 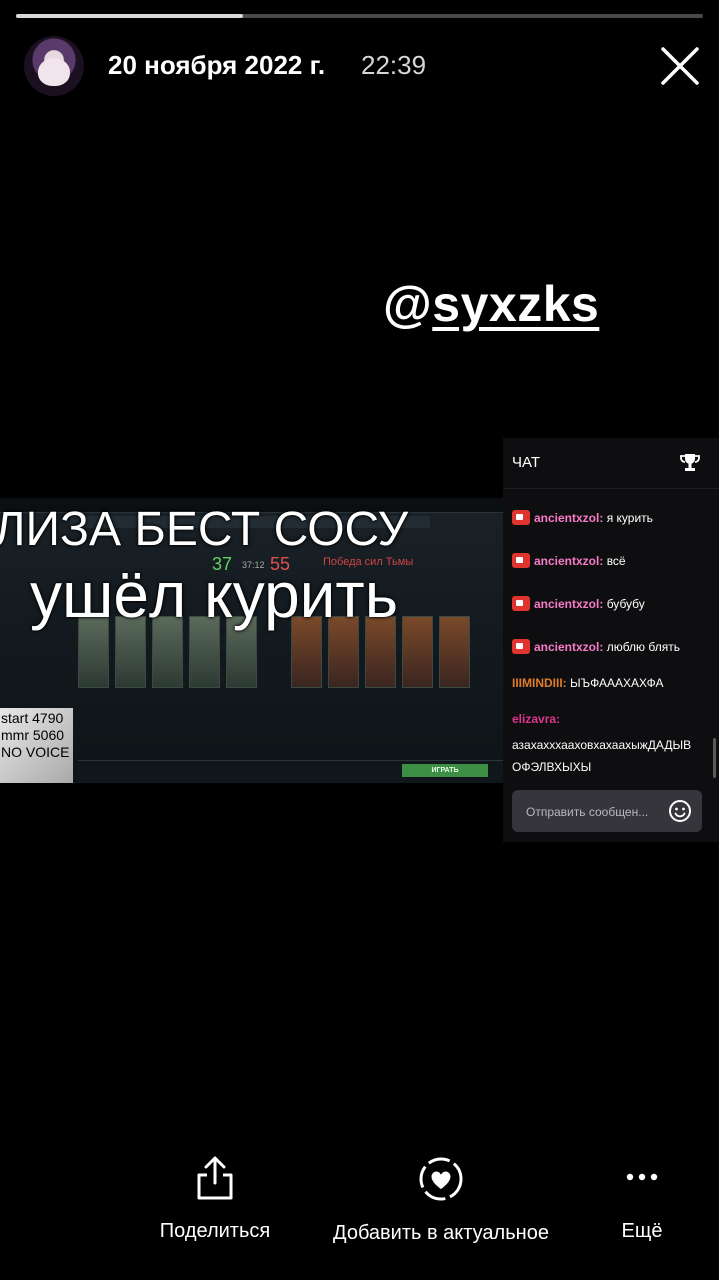 I want to click on chat-header: ЧАТ, so click(x=611, y=463).